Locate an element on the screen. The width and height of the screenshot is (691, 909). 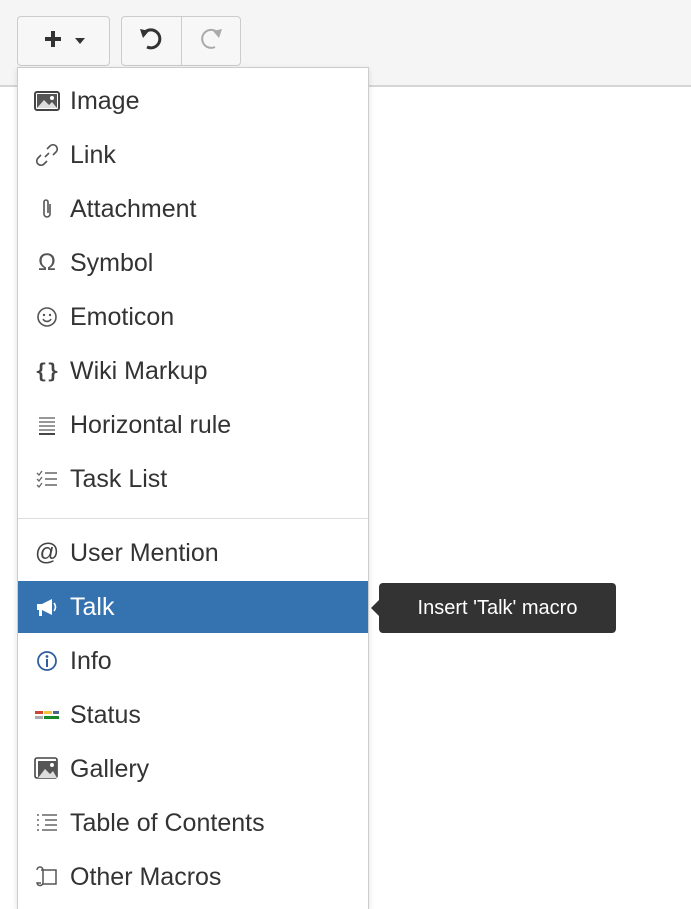
info-icon is located at coordinates (47, 661).